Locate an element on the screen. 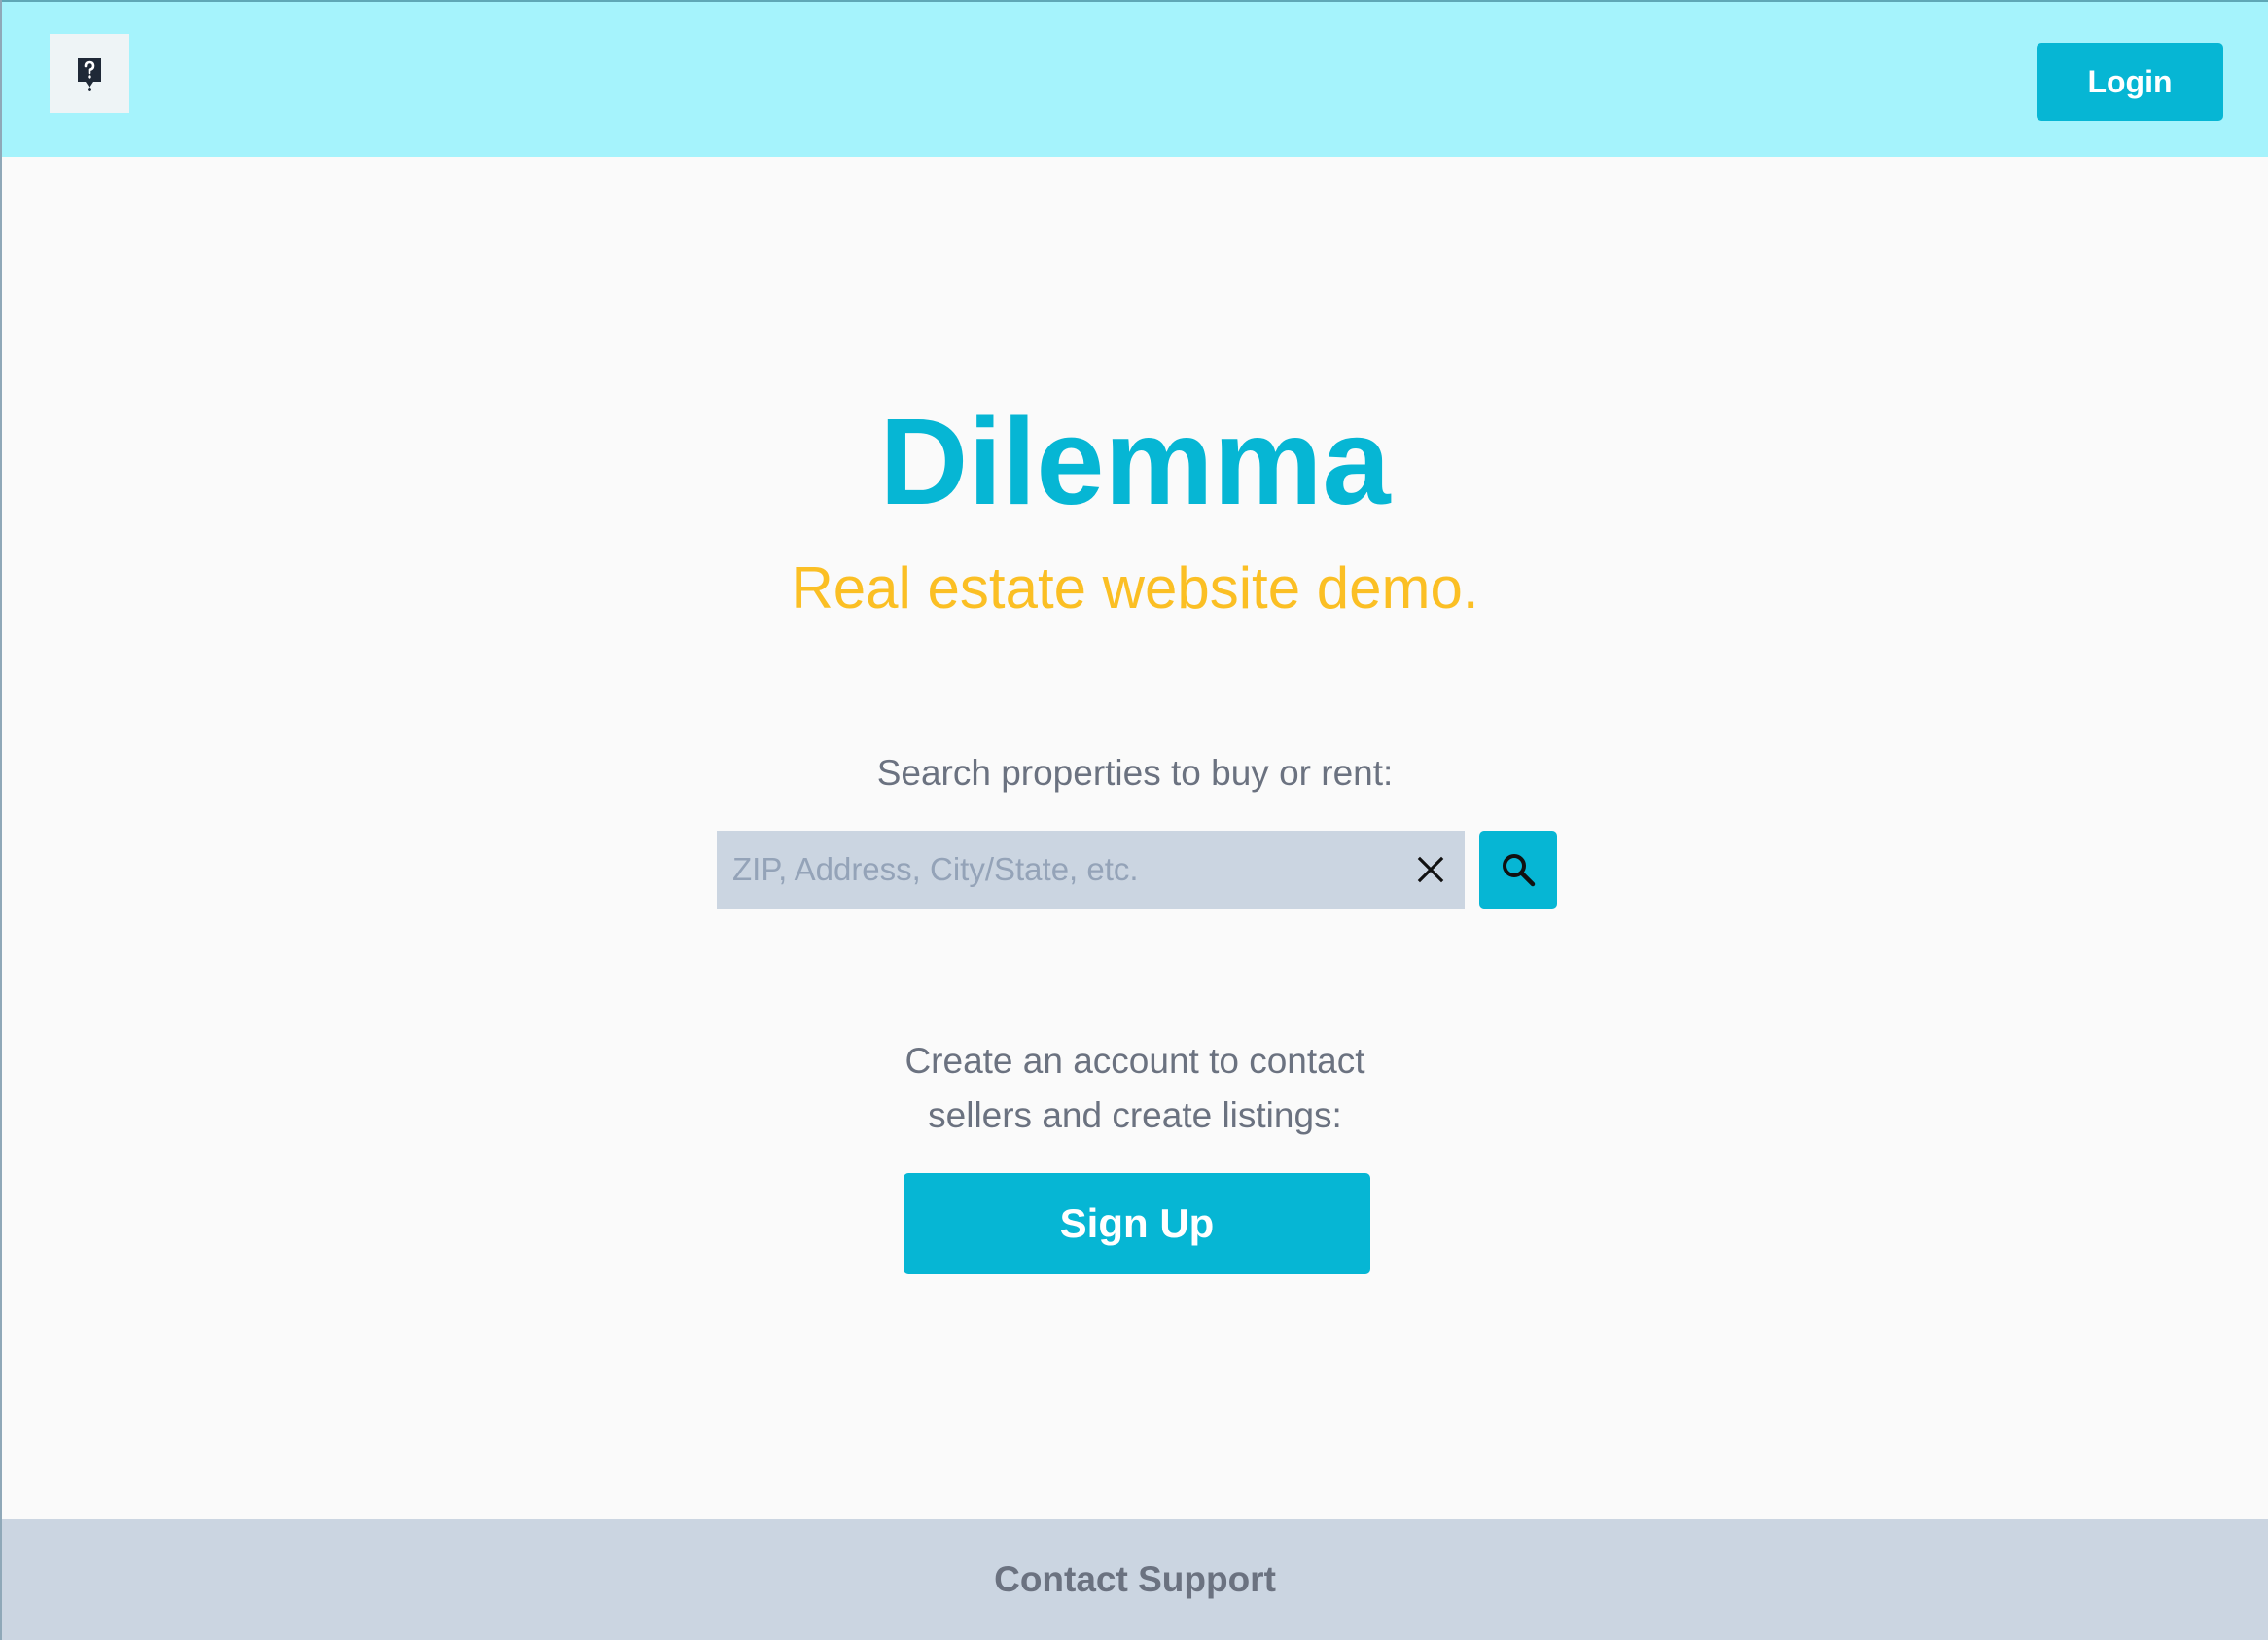  contact-support-link: Contact Support is located at coordinates (1135, 1579).